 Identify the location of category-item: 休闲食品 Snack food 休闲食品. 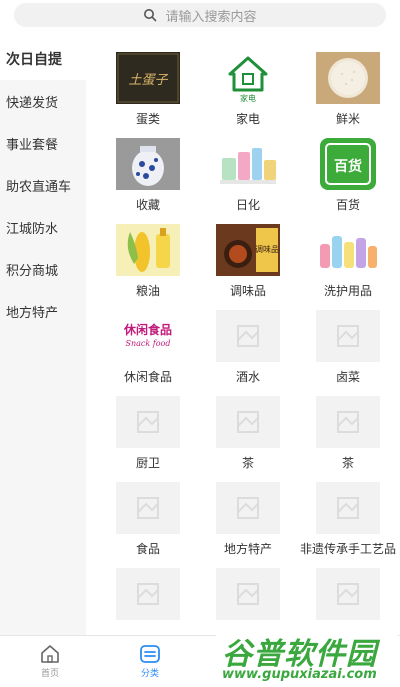
(148, 353).